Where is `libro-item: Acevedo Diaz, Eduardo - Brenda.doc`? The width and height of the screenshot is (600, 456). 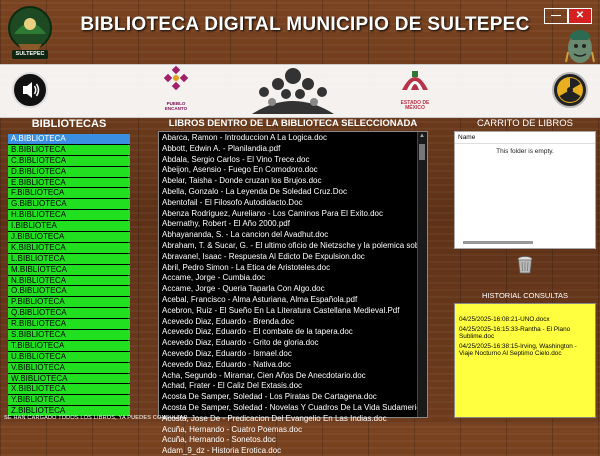 libro-item: Acevedo Diaz, Eduardo - Brenda.doc is located at coordinates (288, 321).